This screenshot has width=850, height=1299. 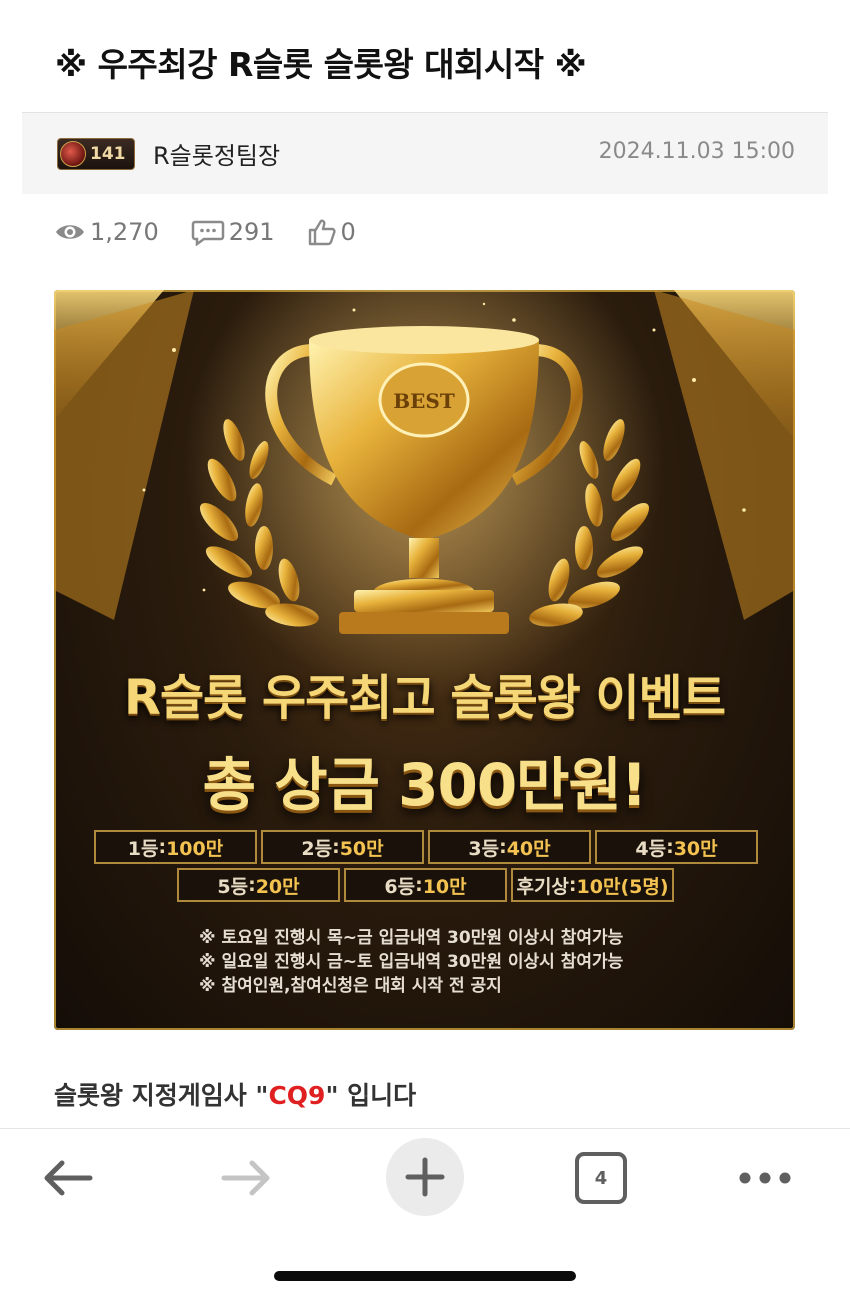 I want to click on back-button, so click(x=68, y=1178).